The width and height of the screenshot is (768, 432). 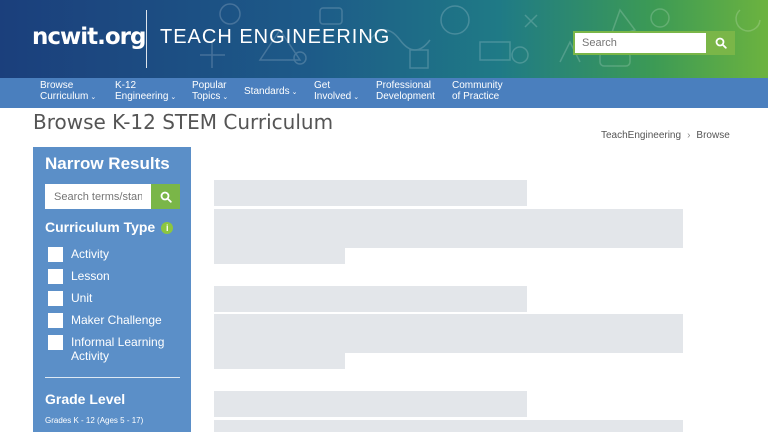 I want to click on curriculum-type-heading: Curriculum Type i, so click(x=109, y=227).